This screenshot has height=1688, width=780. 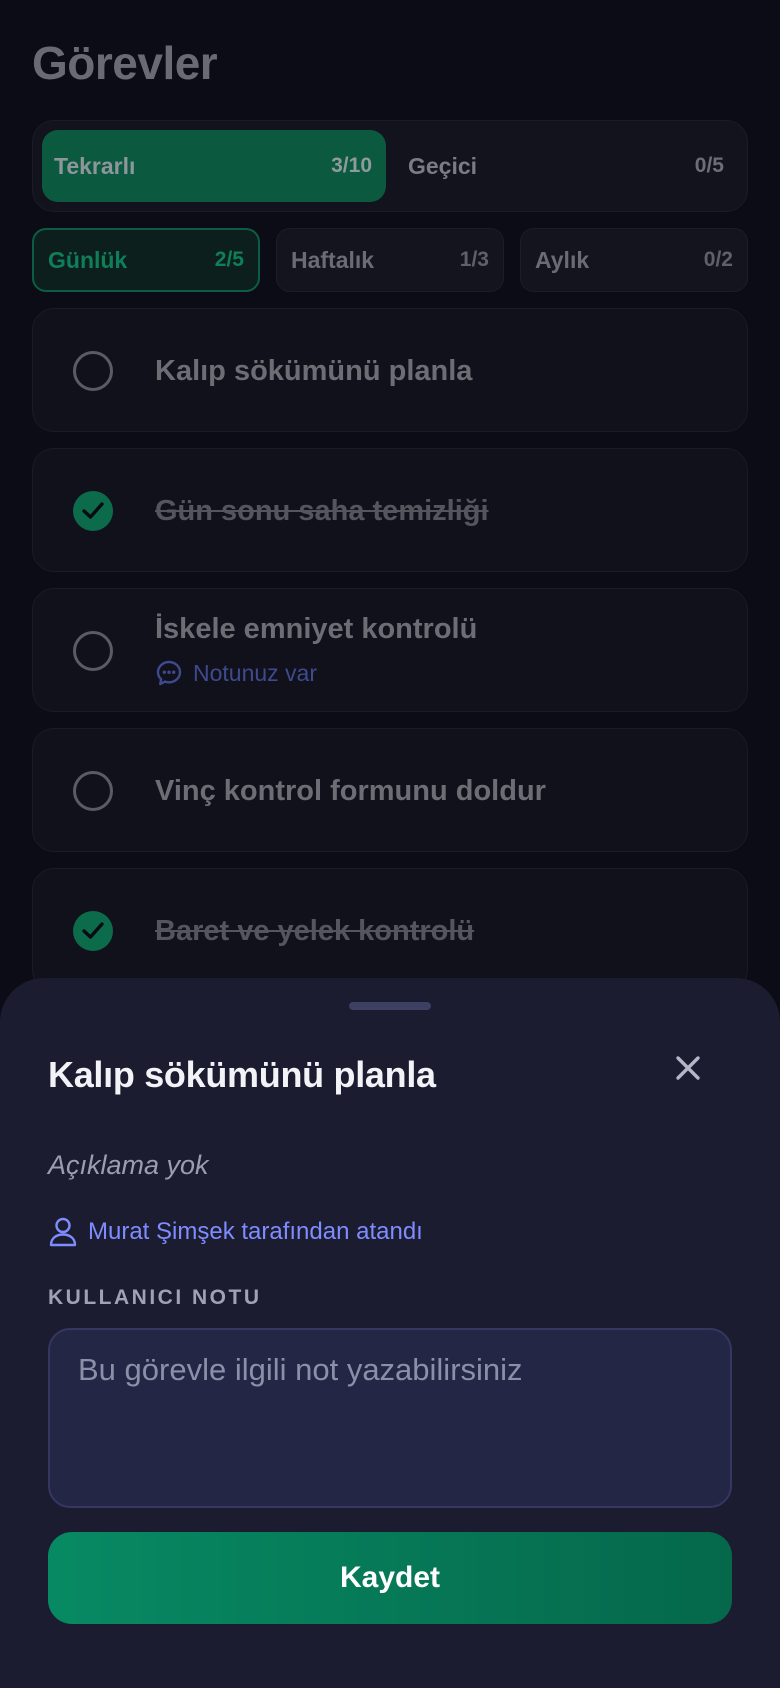 What do you see at coordinates (443, 165) in the screenshot?
I see `segment-label: Geçici` at bounding box center [443, 165].